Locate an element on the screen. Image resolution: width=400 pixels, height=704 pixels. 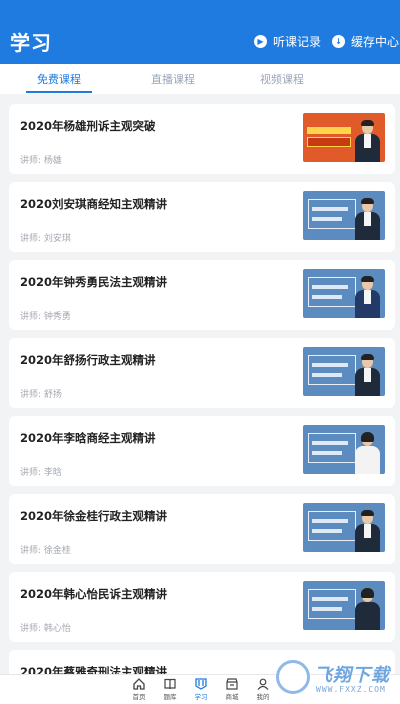
course-card: 2020年徐金桂行政主观精讲 讲师: 徐金桂 is located at coordinates (202, 529).